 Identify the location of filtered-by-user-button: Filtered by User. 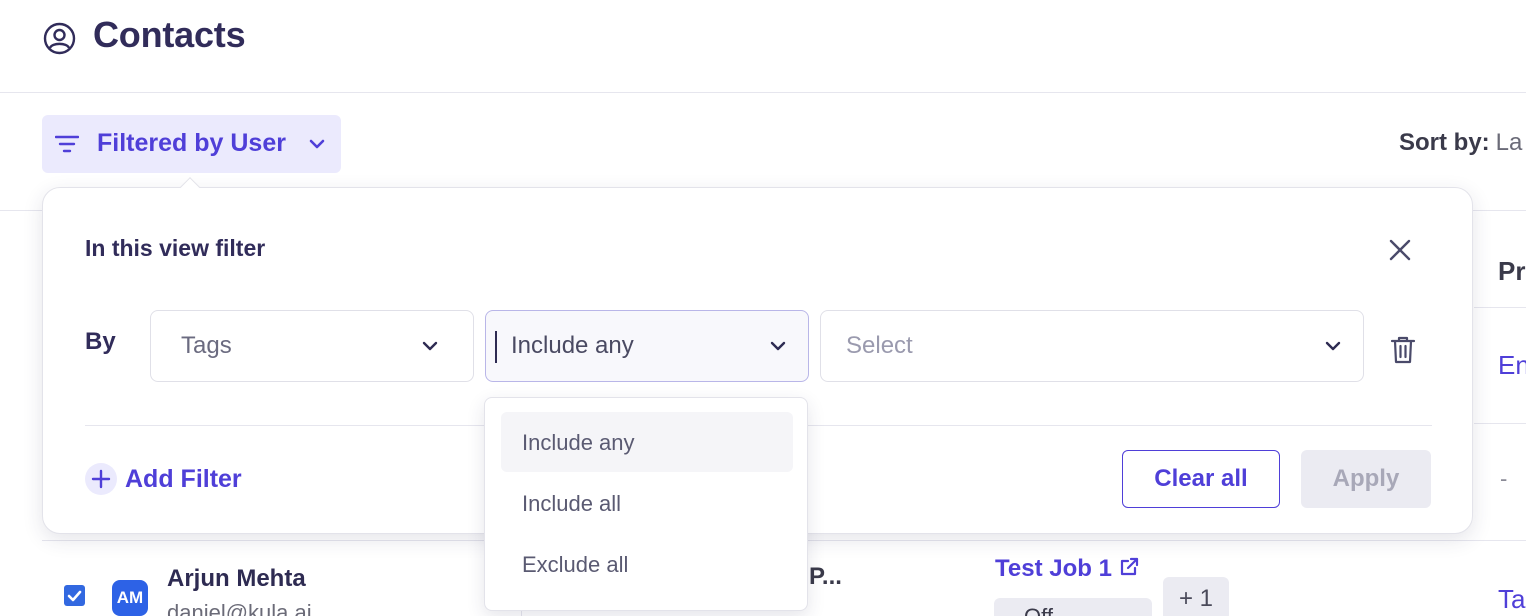
(191, 144).